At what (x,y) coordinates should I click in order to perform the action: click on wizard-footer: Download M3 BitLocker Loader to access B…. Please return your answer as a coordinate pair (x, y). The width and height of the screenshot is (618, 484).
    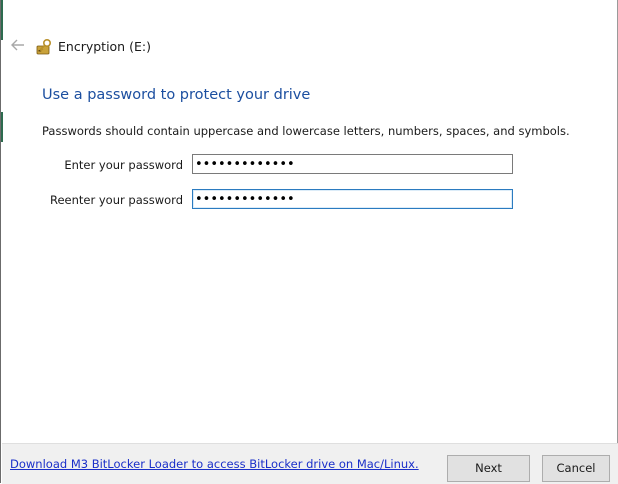
    Looking at the image, I should click on (310, 463).